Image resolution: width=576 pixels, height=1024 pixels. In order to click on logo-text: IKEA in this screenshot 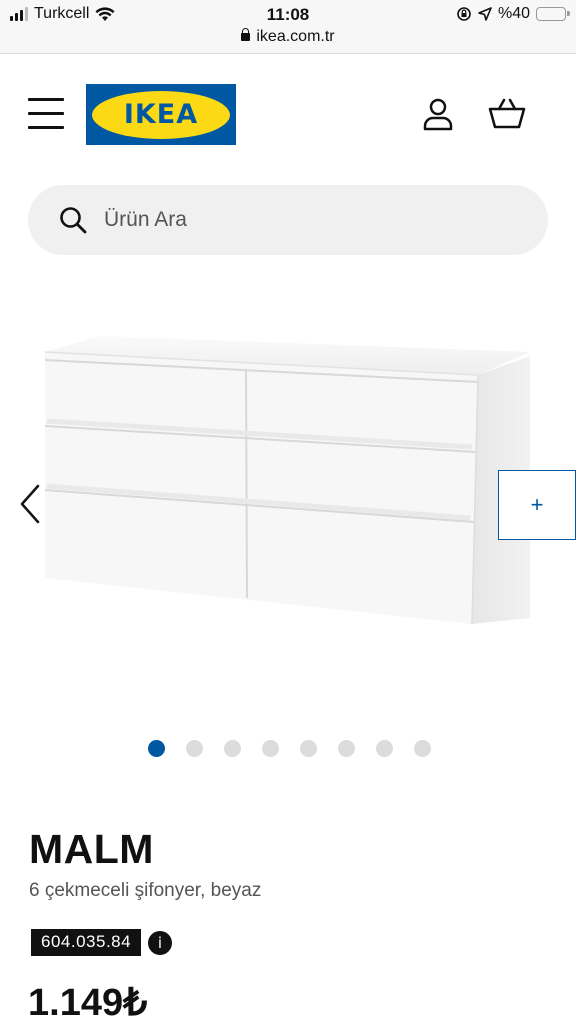, I will do `click(161, 114)`.